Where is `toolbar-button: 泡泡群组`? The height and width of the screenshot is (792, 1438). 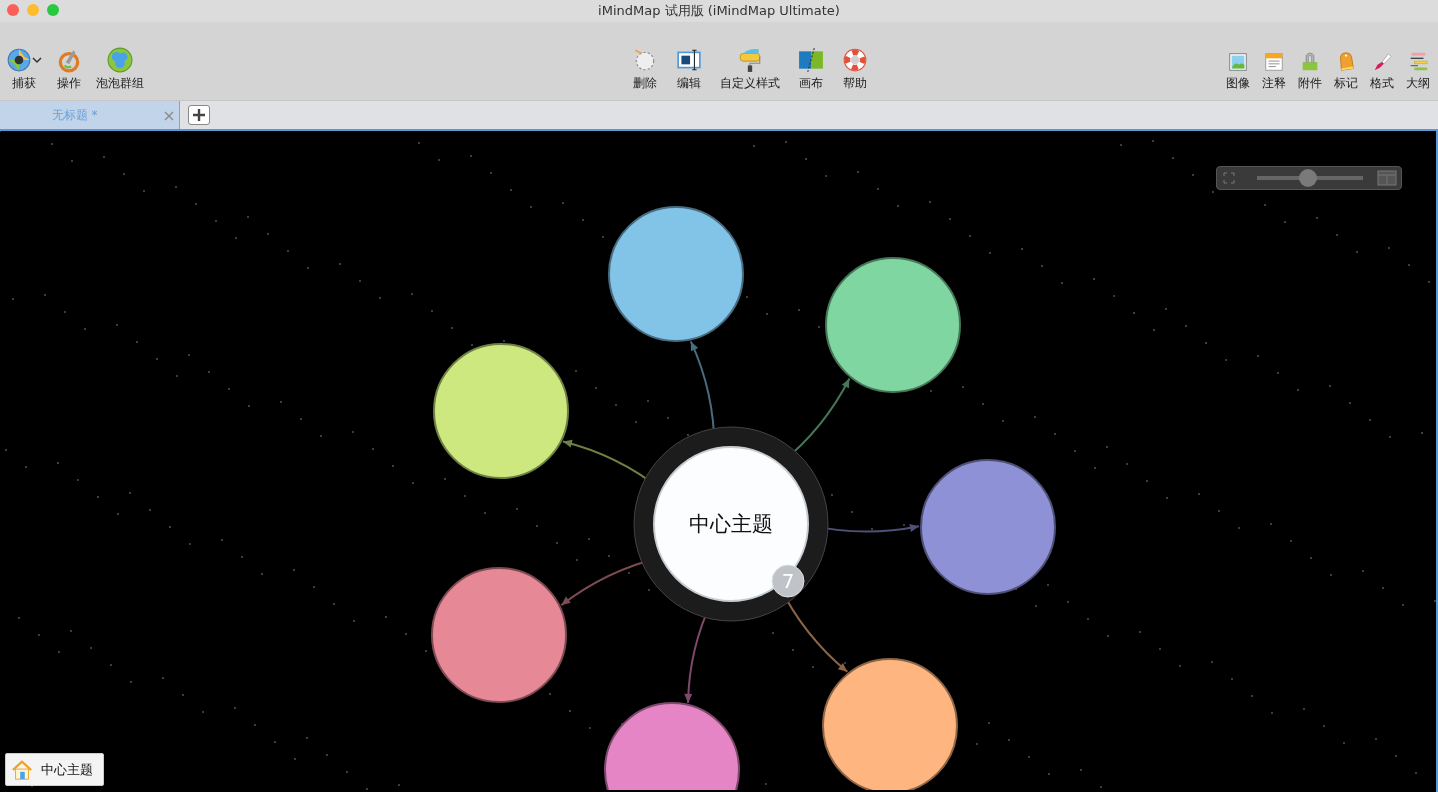 toolbar-button: 泡泡群组 is located at coordinates (120, 69).